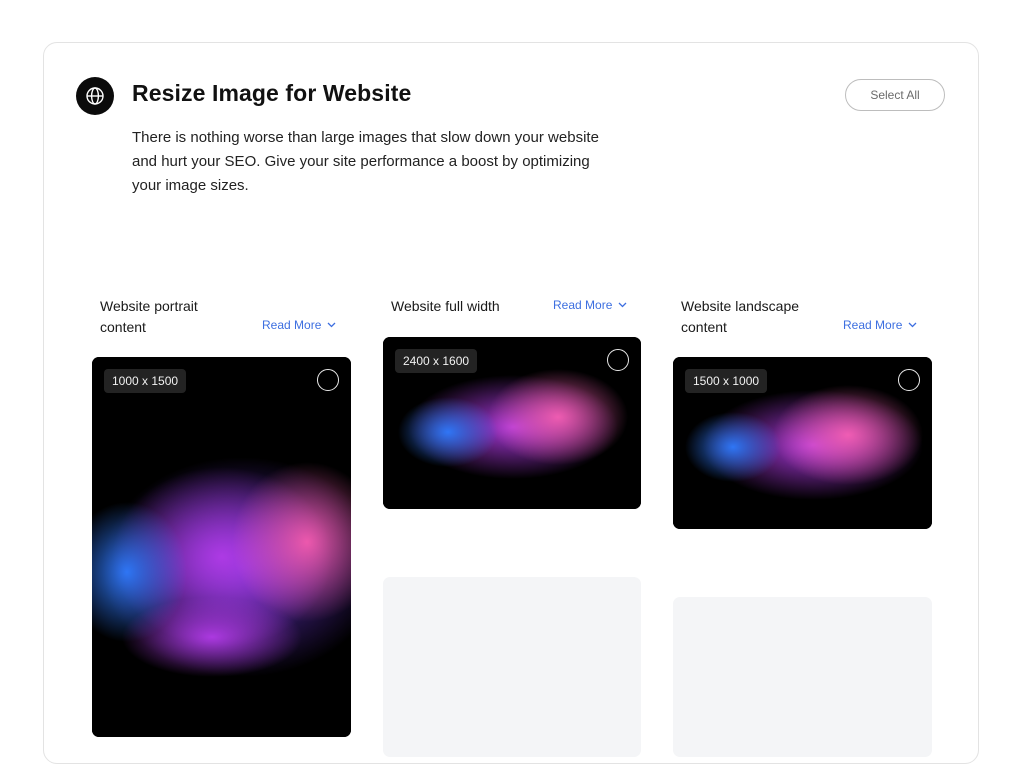 This screenshot has width=1024, height=764. I want to click on select-all-button: Select All, so click(895, 95).